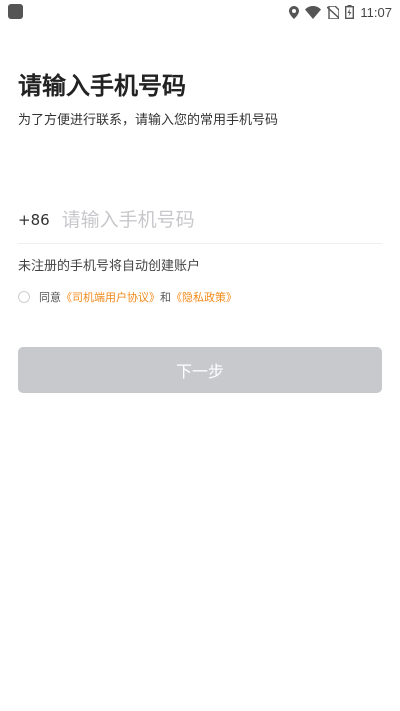 The width and height of the screenshot is (400, 711). Describe the element at coordinates (109, 266) in the screenshot. I see `auto-register-hint: 未注册的手机号将自动创建账户` at that location.